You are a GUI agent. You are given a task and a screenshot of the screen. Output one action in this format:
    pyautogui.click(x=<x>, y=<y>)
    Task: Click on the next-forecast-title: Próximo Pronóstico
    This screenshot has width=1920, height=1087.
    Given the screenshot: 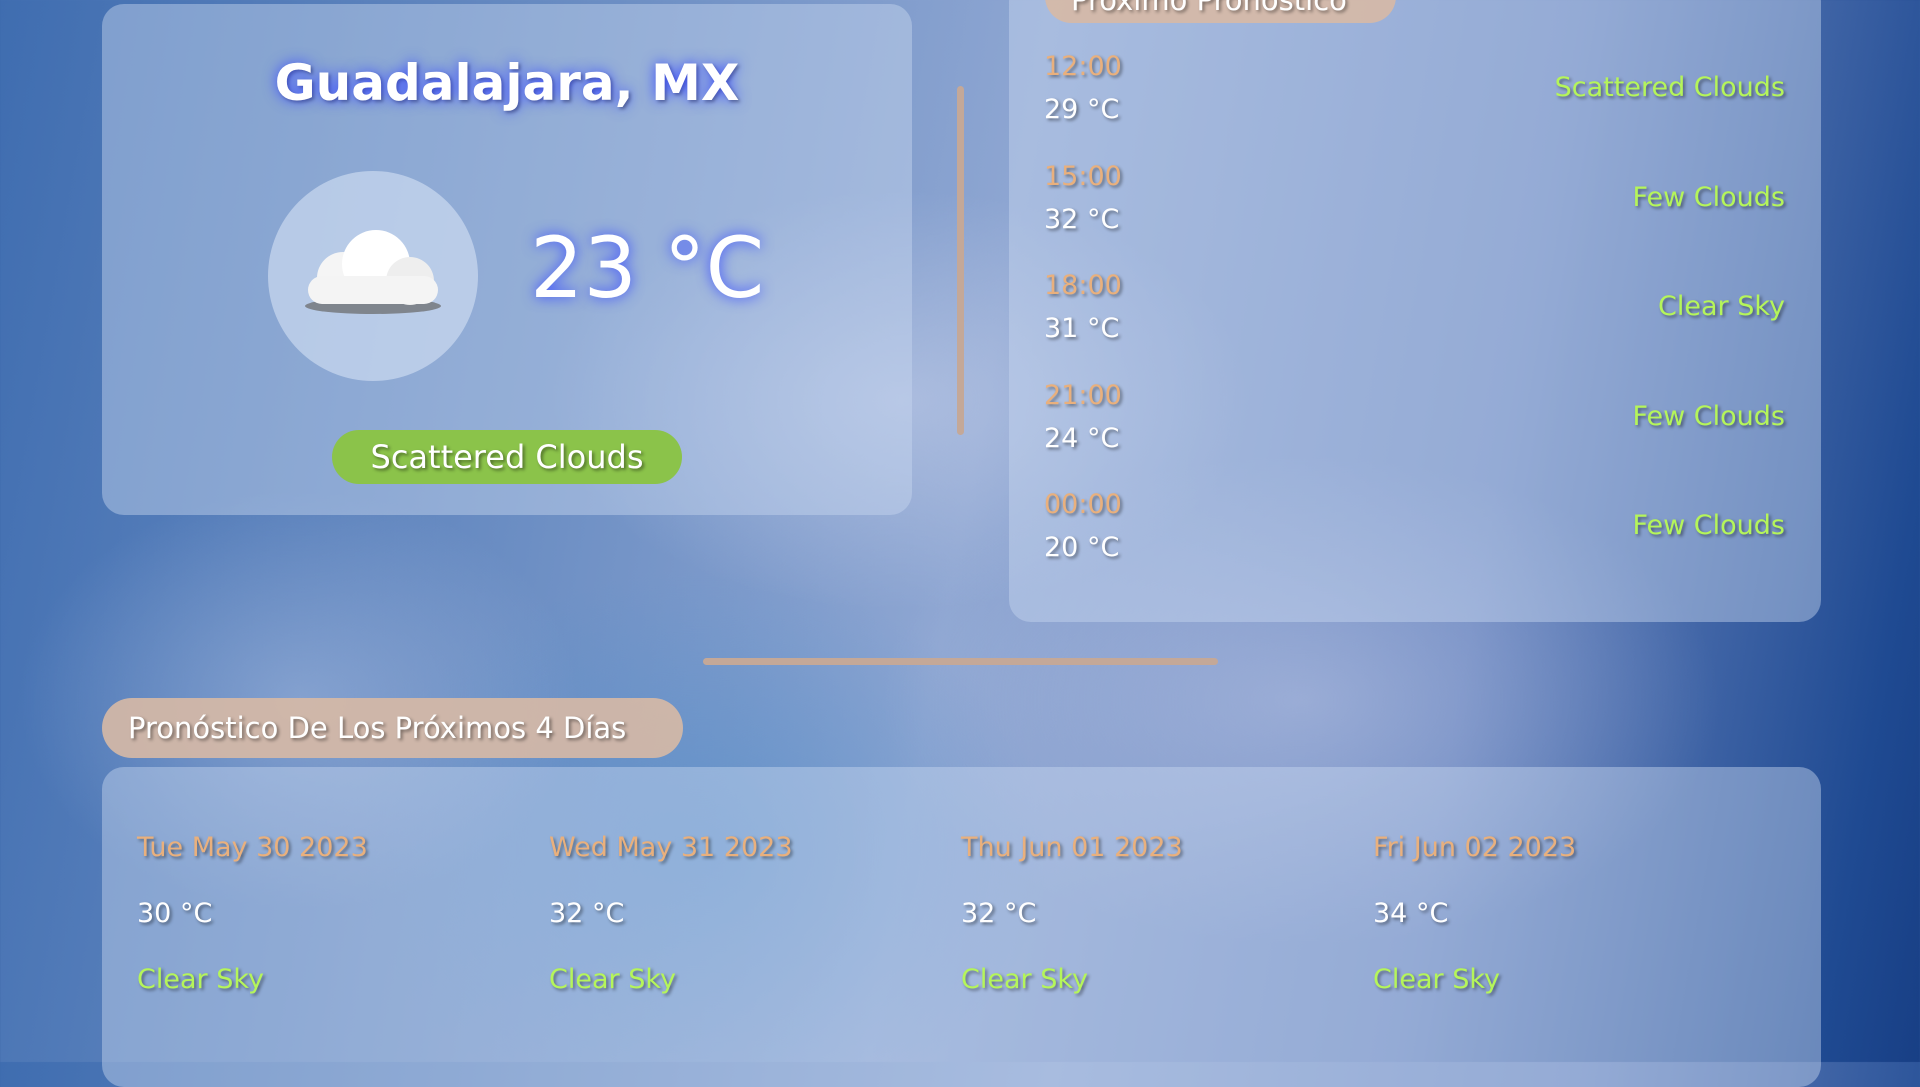 What is the action you would take?
    pyautogui.click(x=1220, y=11)
    